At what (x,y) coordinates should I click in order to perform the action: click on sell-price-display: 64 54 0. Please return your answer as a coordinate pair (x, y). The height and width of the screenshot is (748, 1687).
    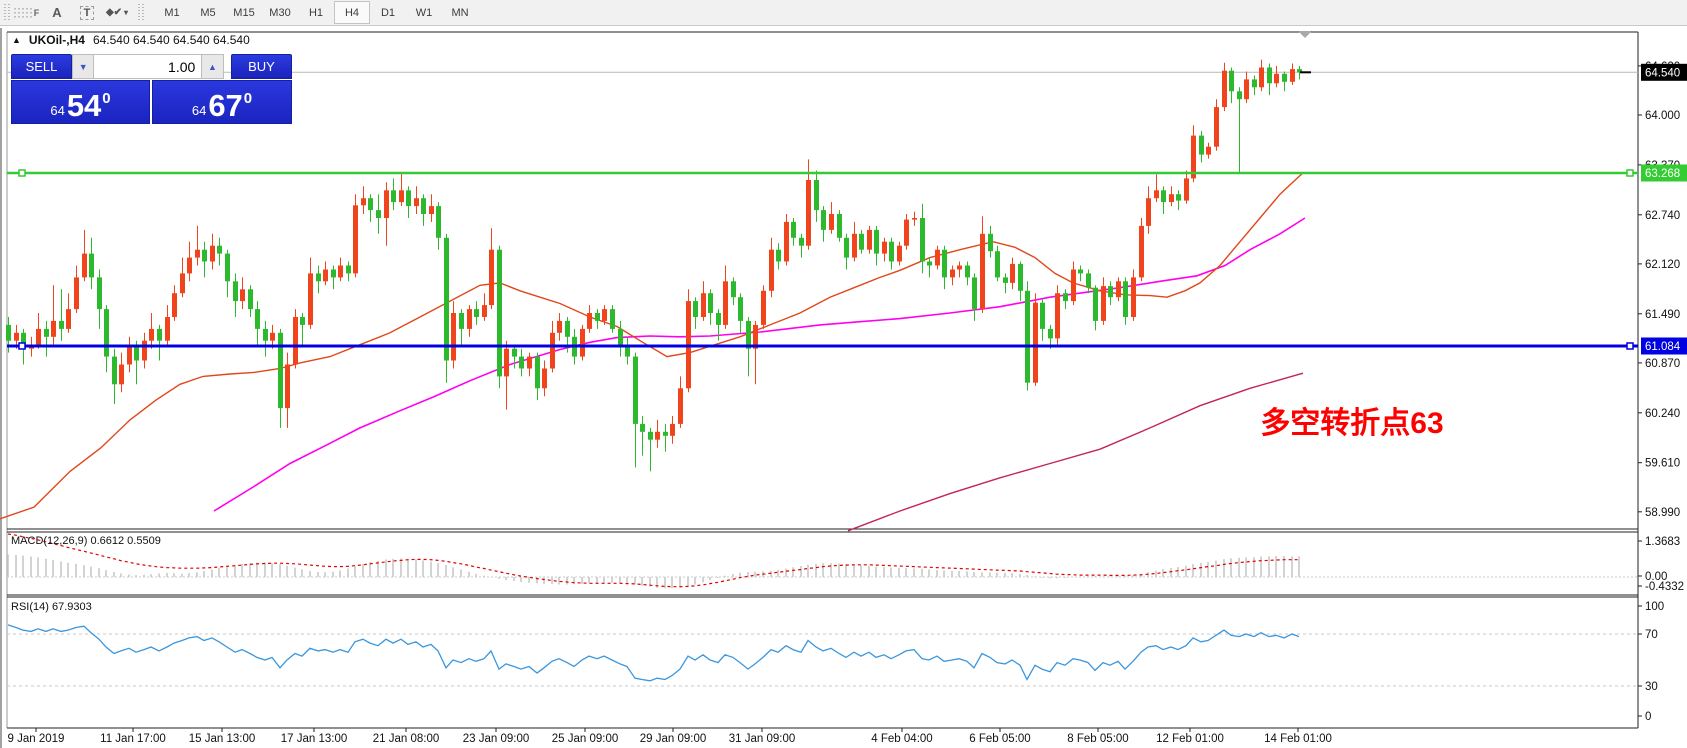
    Looking at the image, I should click on (80, 102).